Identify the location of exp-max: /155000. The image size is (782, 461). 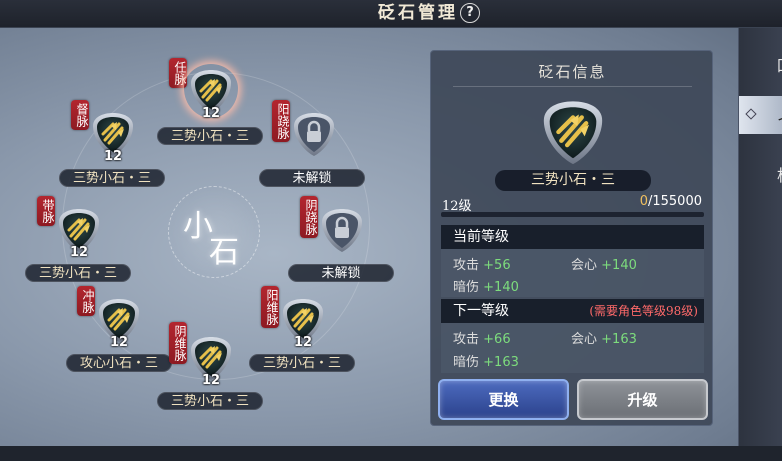
(674, 201).